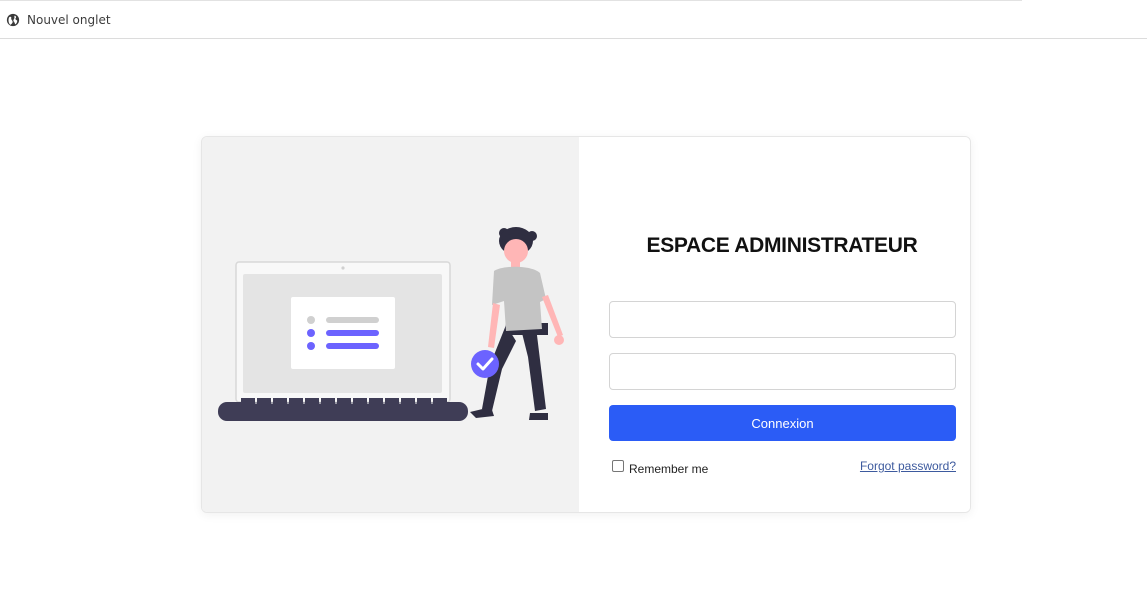  What do you see at coordinates (69, 20) in the screenshot?
I see `tab-title: Nouvel onglet` at bounding box center [69, 20].